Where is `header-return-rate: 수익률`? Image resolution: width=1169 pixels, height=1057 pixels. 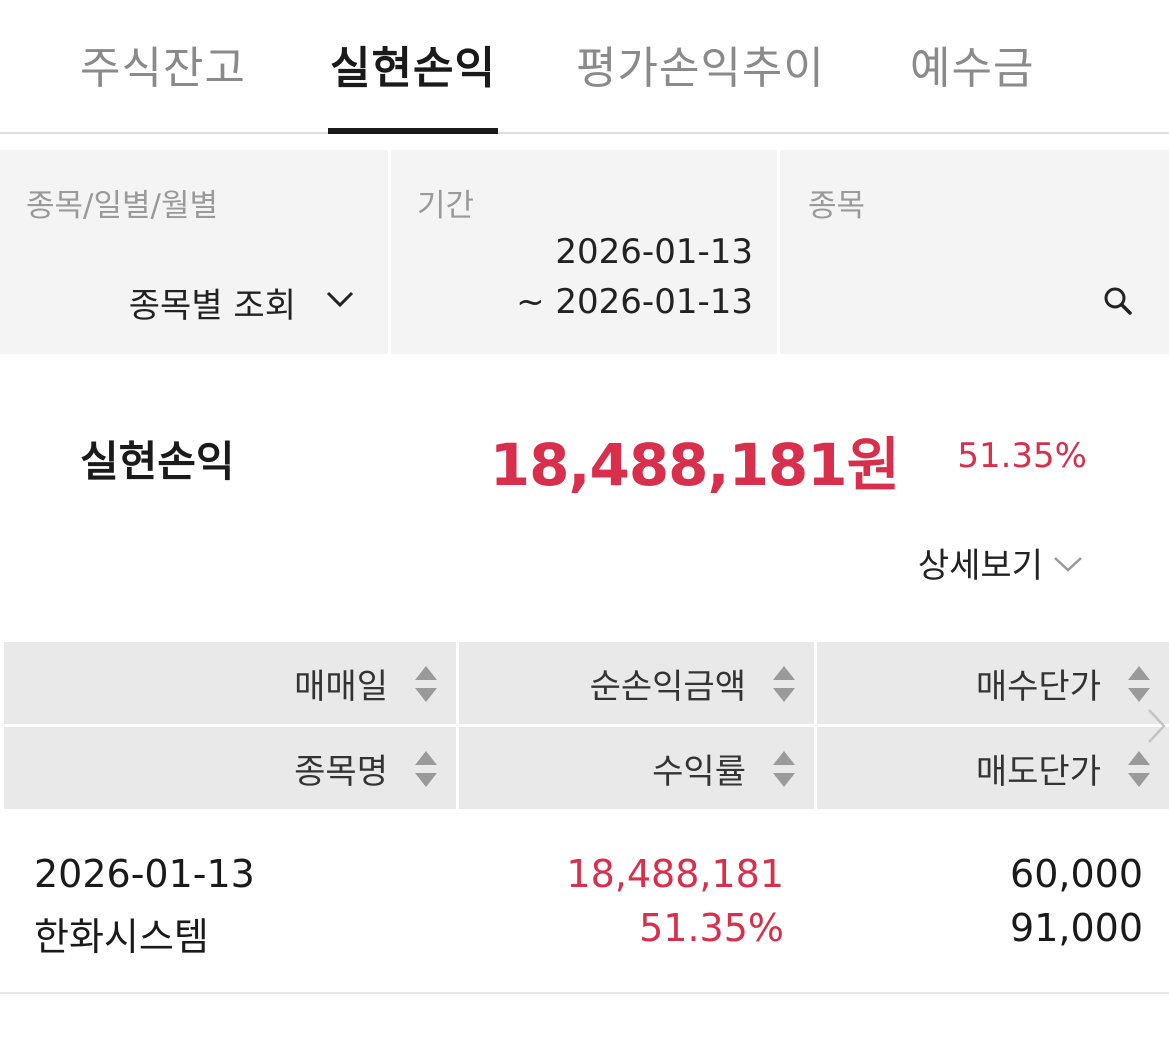 header-return-rate: 수익률 is located at coordinates (636, 768).